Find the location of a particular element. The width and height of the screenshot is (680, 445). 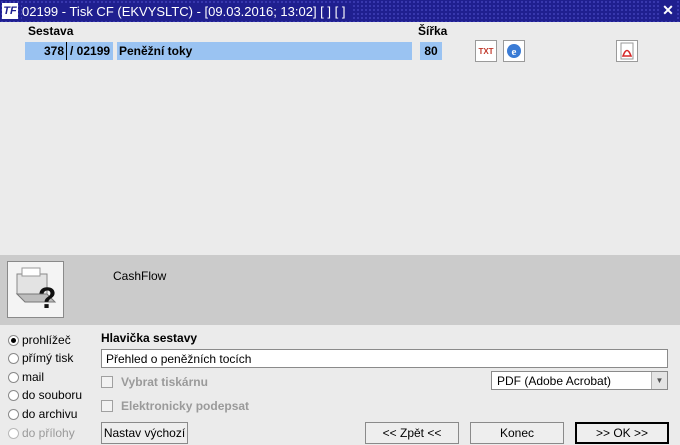

header-label: Hlavička sestavy is located at coordinates (149, 338).